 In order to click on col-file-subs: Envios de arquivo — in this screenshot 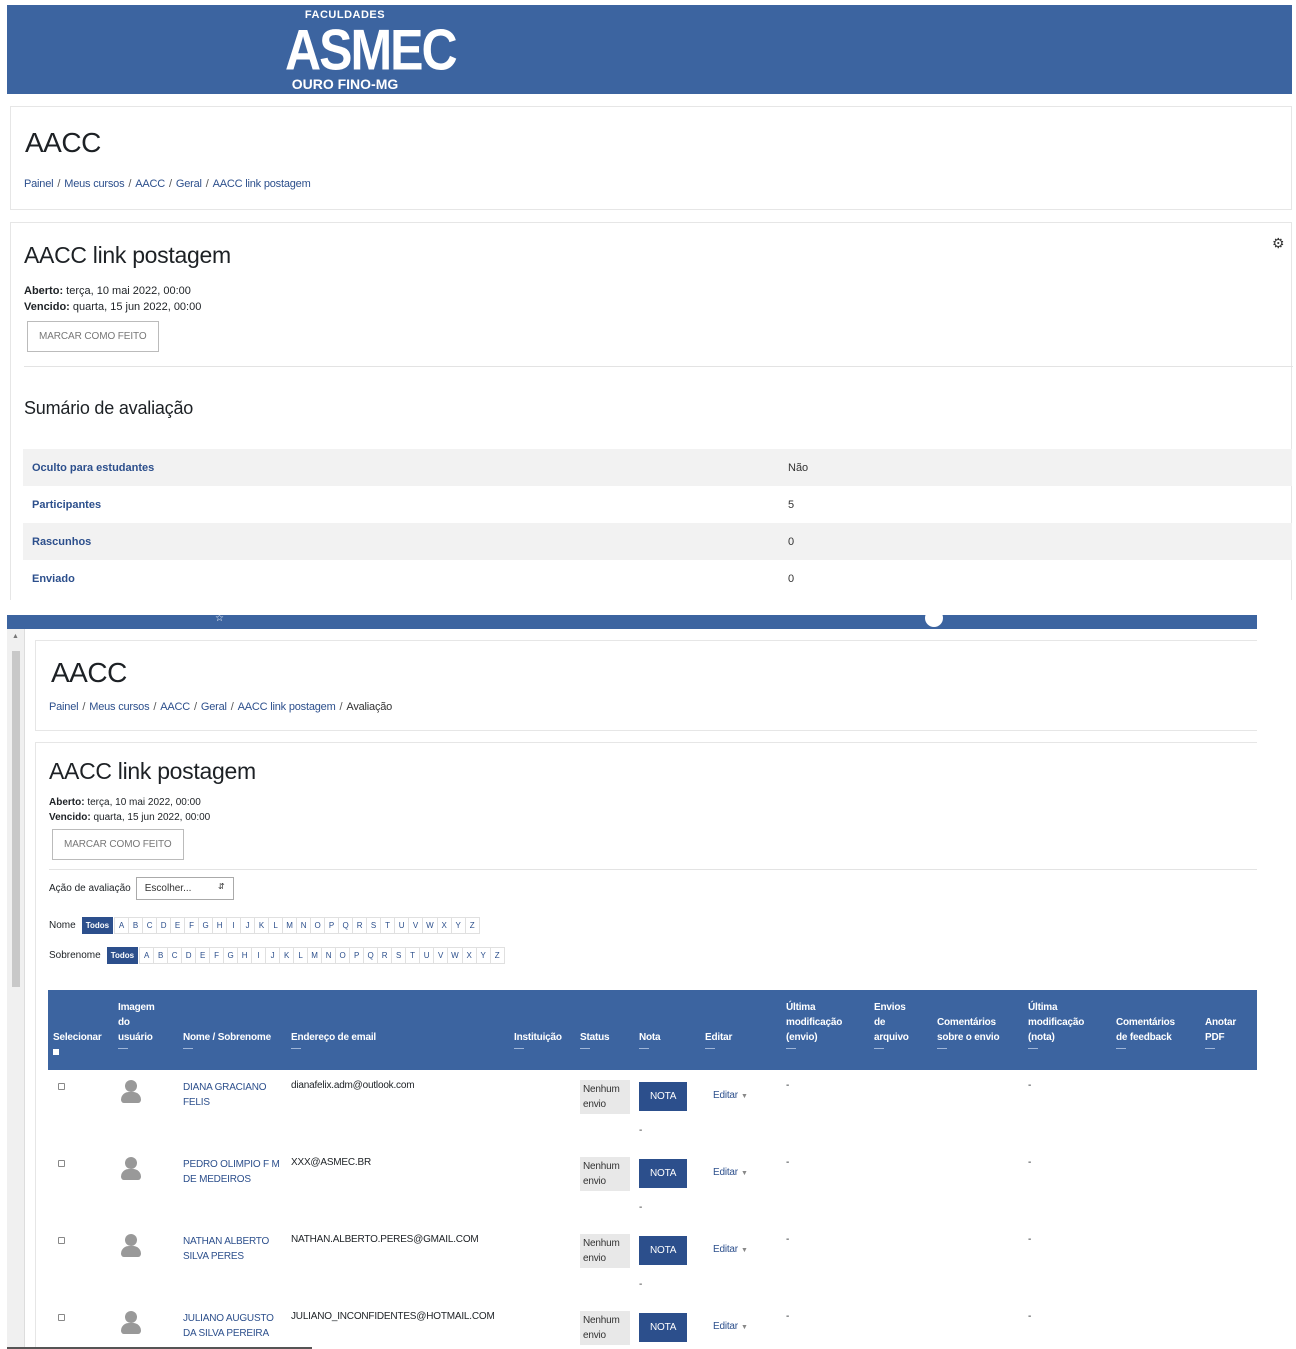, I will do `click(900, 1030)`.